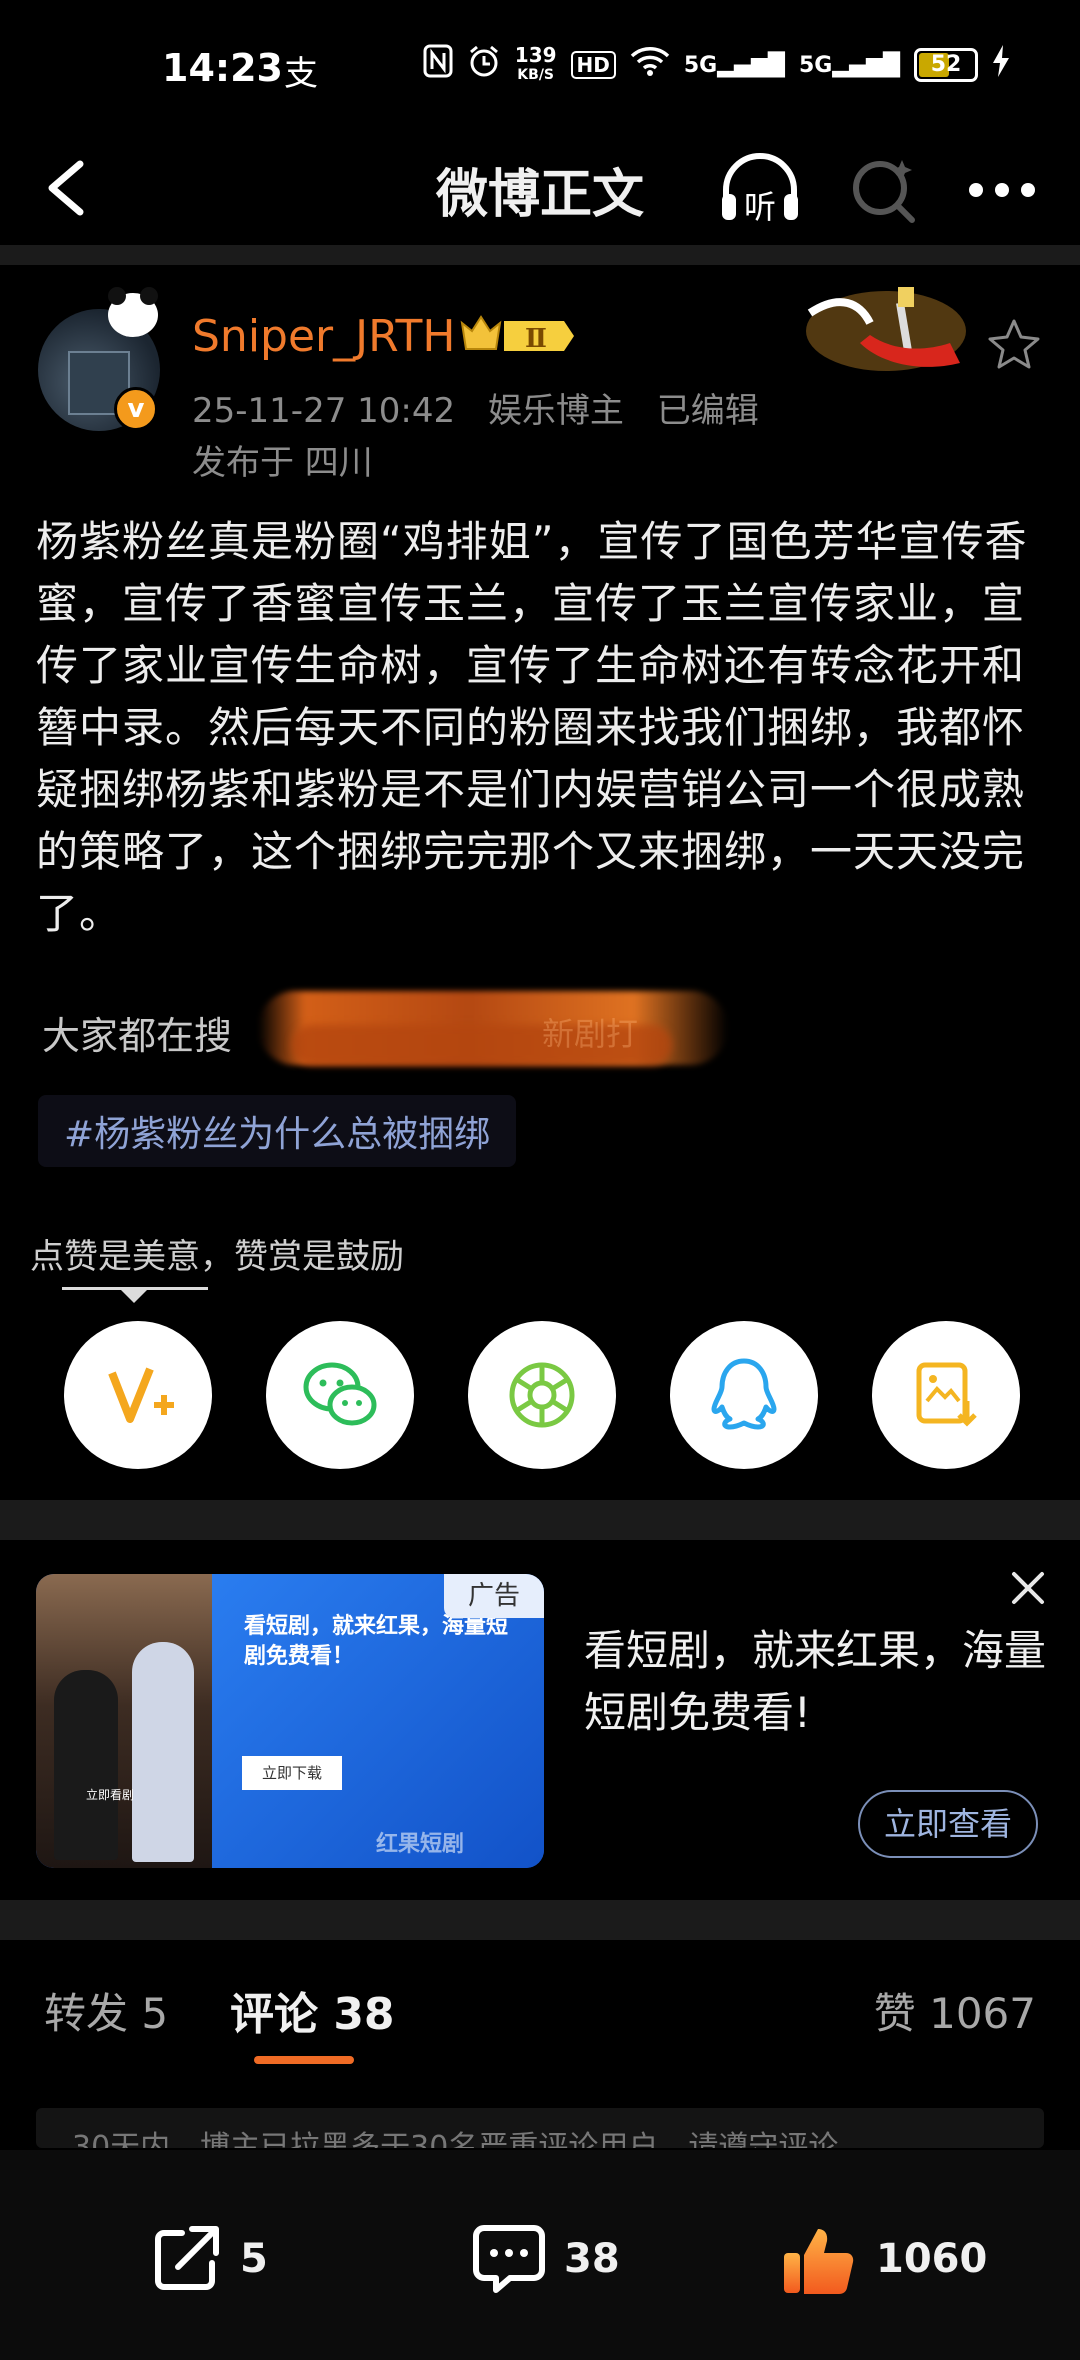 The height and width of the screenshot is (2360, 1080). I want to click on alipay-icon: 支, so click(301, 74).